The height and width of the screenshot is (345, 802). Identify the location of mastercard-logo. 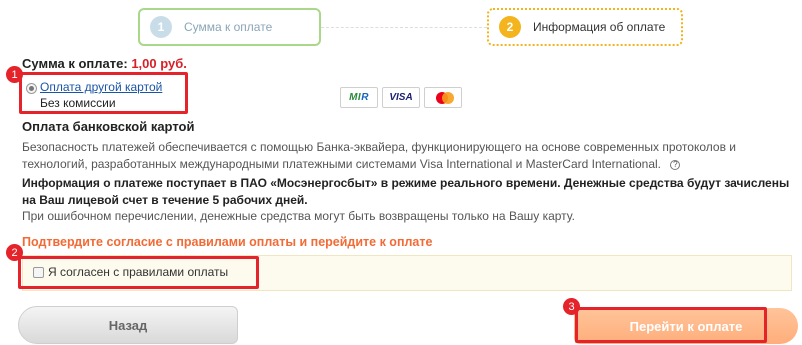
(443, 97).